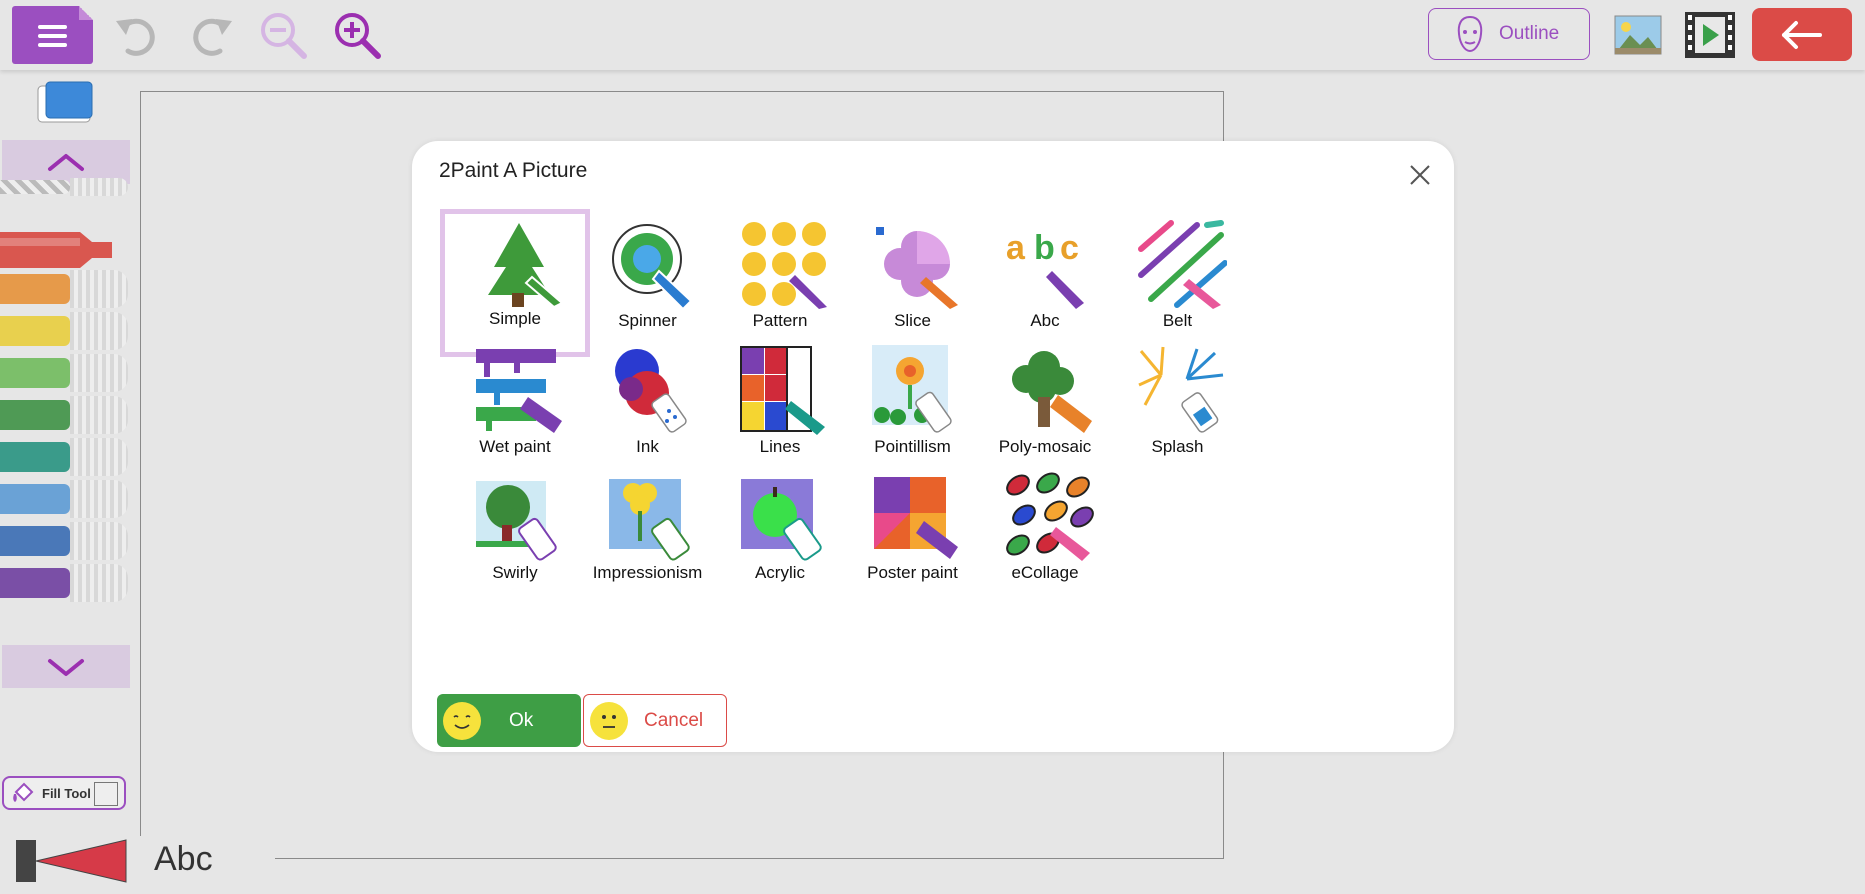 This screenshot has height=894, width=1865. I want to click on zoom-in-button, so click(357, 35).